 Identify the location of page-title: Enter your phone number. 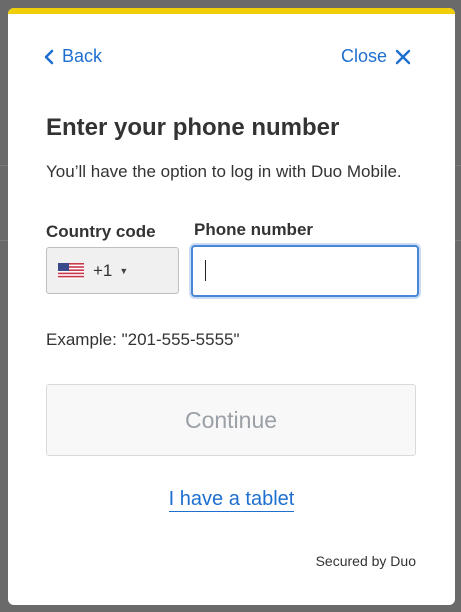
(193, 127).